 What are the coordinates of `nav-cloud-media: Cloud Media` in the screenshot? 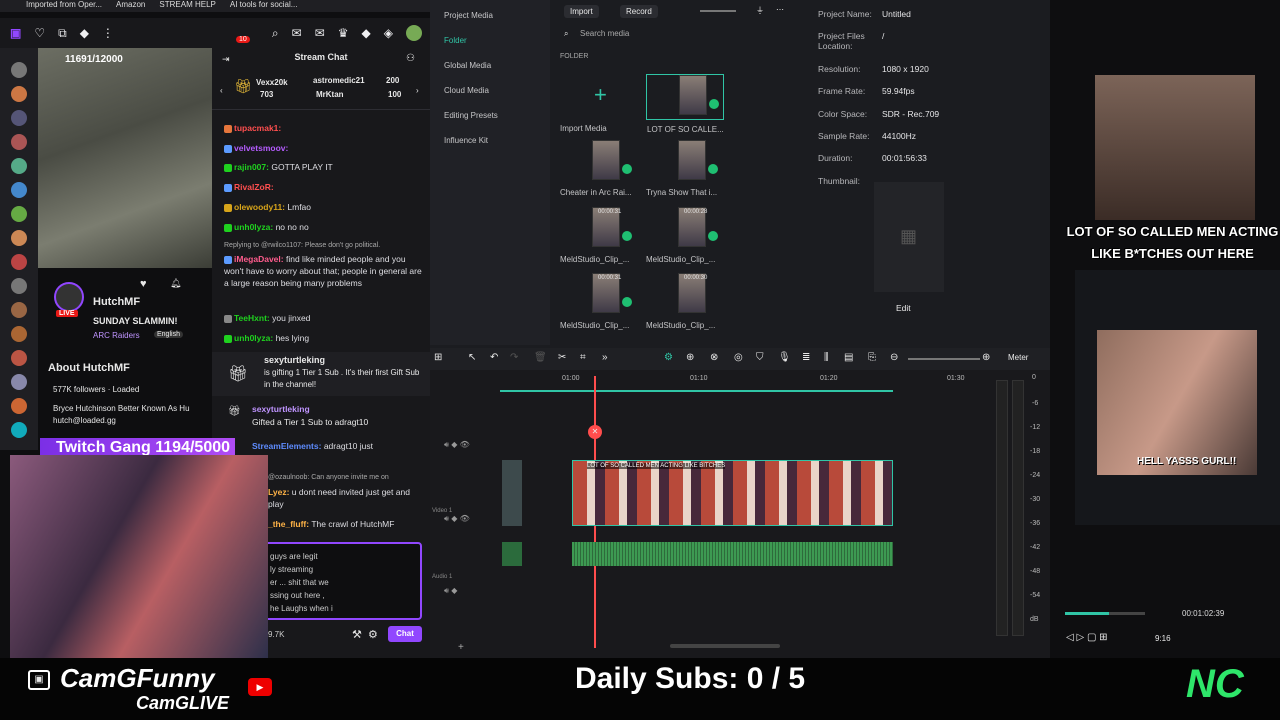 It's located at (466, 90).